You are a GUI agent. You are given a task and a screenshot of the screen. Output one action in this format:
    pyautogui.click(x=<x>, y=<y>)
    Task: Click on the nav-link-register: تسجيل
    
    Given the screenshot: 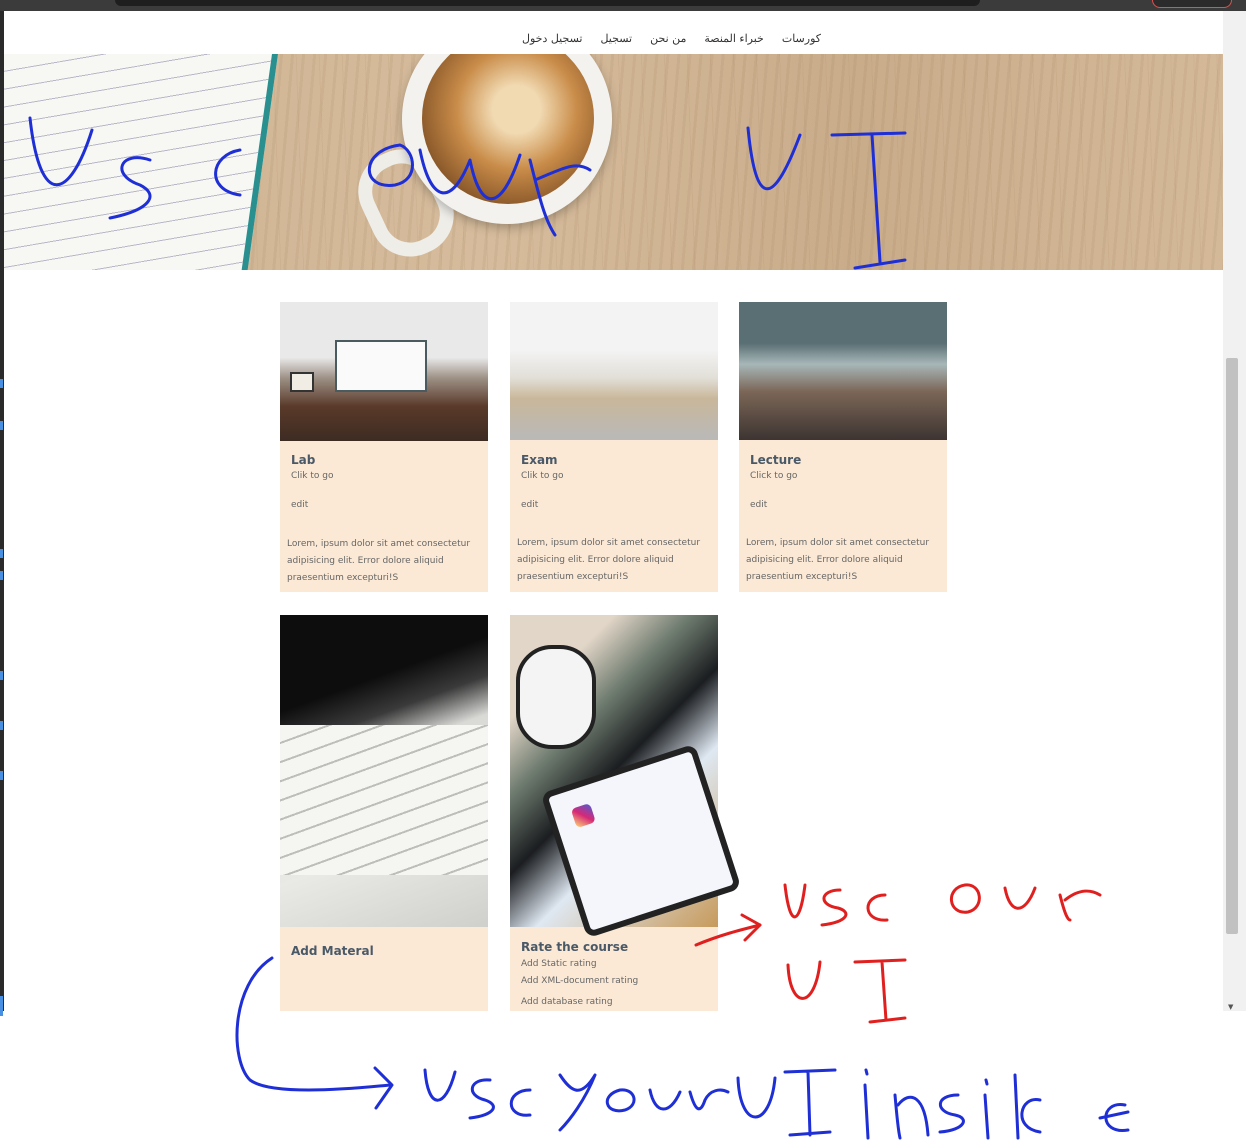 What is the action you would take?
    pyautogui.click(x=616, y=38)
    